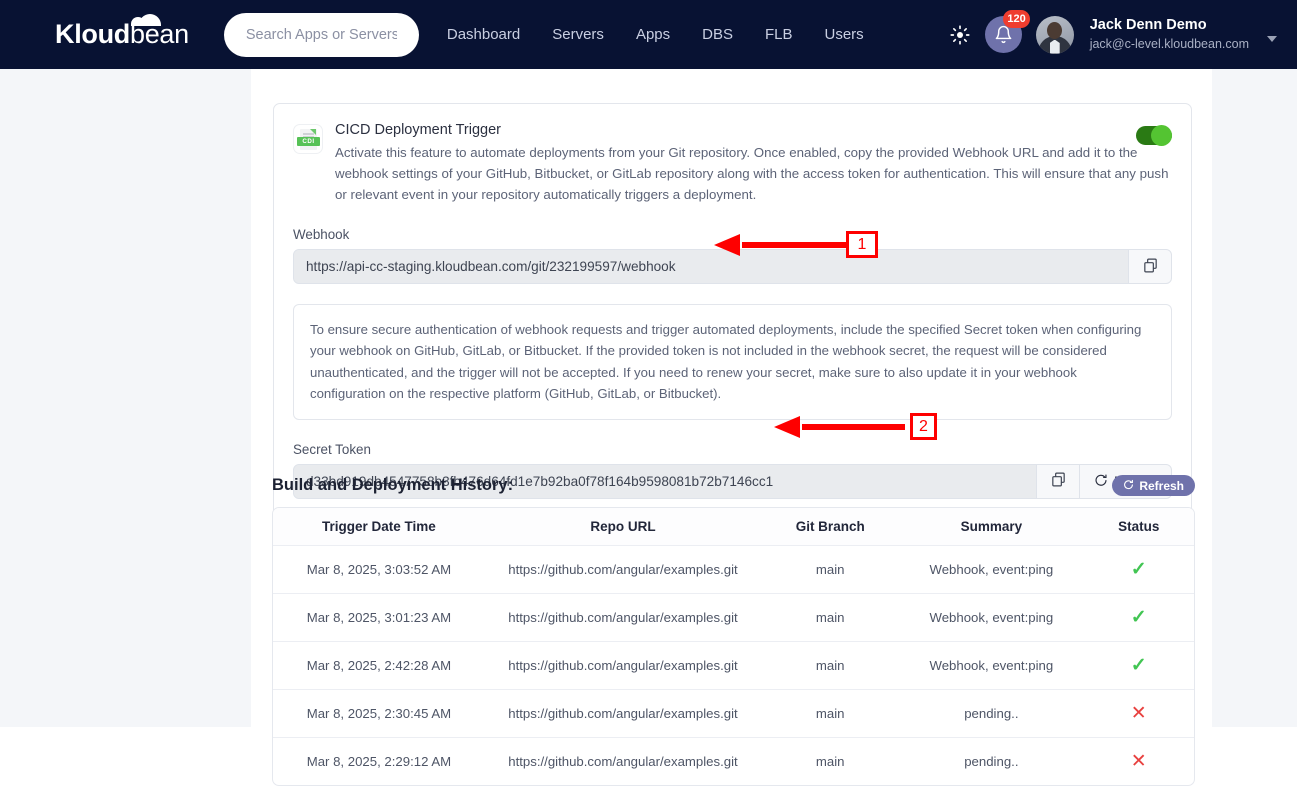 The image size is (1297, 786). What do you see at coordinates (844, 34) in the screenshot?
I see `nav-item-users: Users` at bounding box center [844, 34].